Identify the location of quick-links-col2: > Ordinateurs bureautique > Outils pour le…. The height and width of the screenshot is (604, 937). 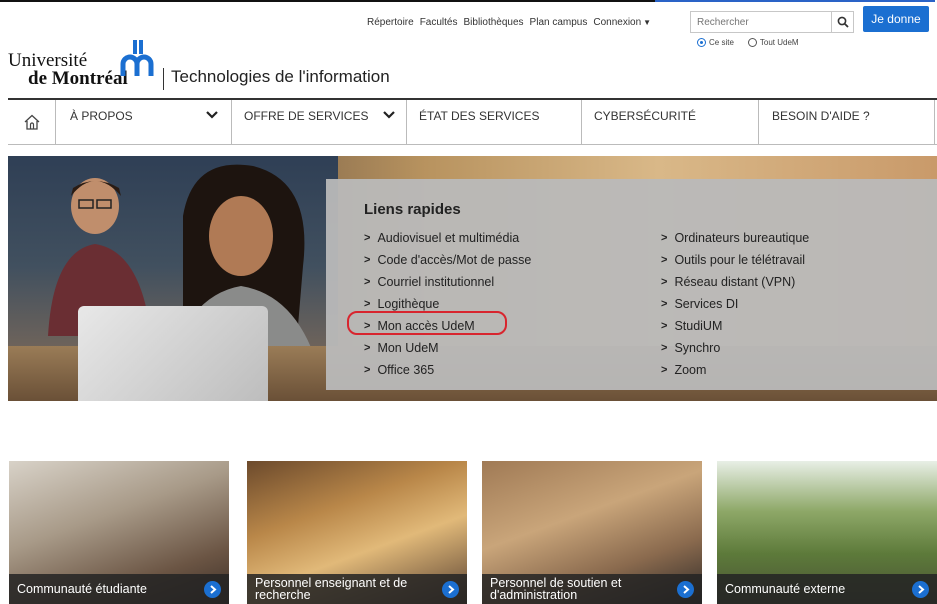
(735, 304).